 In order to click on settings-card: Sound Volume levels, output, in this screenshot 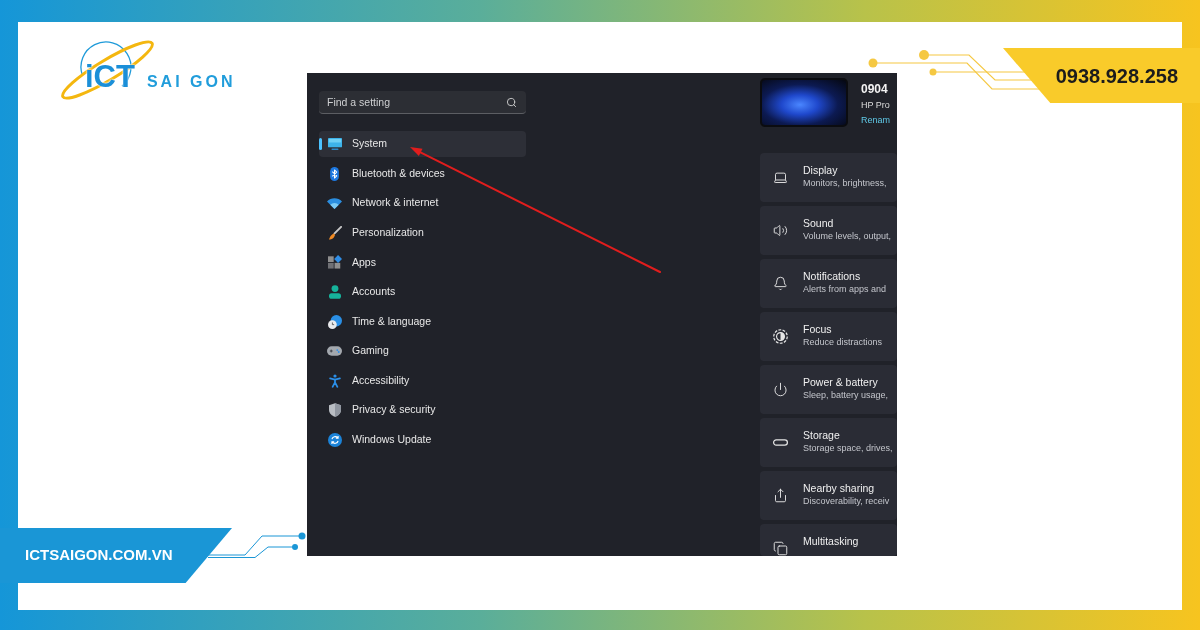, I will do `click(828, 230)`.